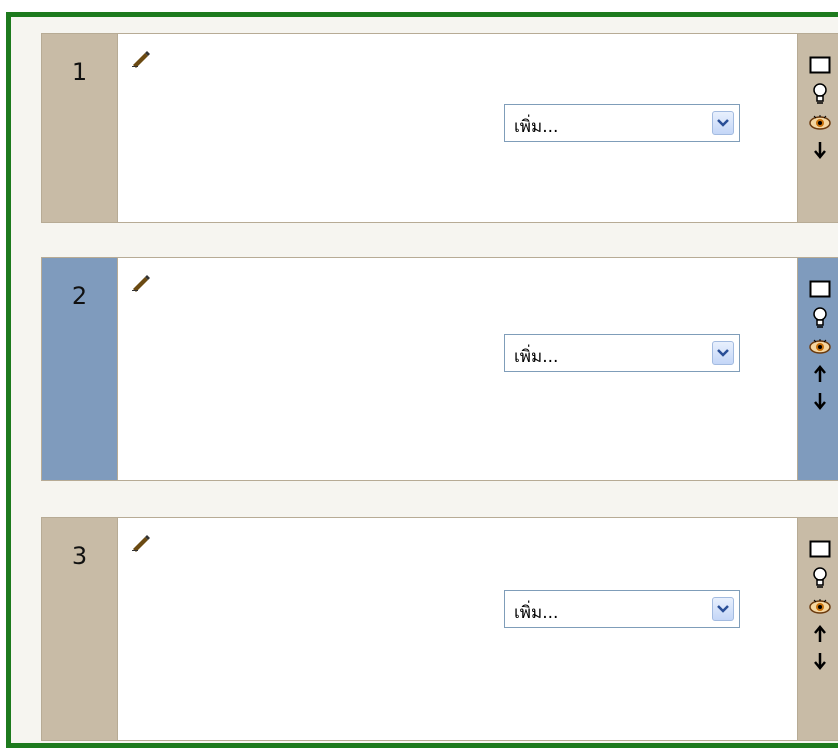 This screenshot has height=754, width=838. Describe the element at coordinates (79, 369) in the screenshot. I see `section-number-column: 2` at that location.